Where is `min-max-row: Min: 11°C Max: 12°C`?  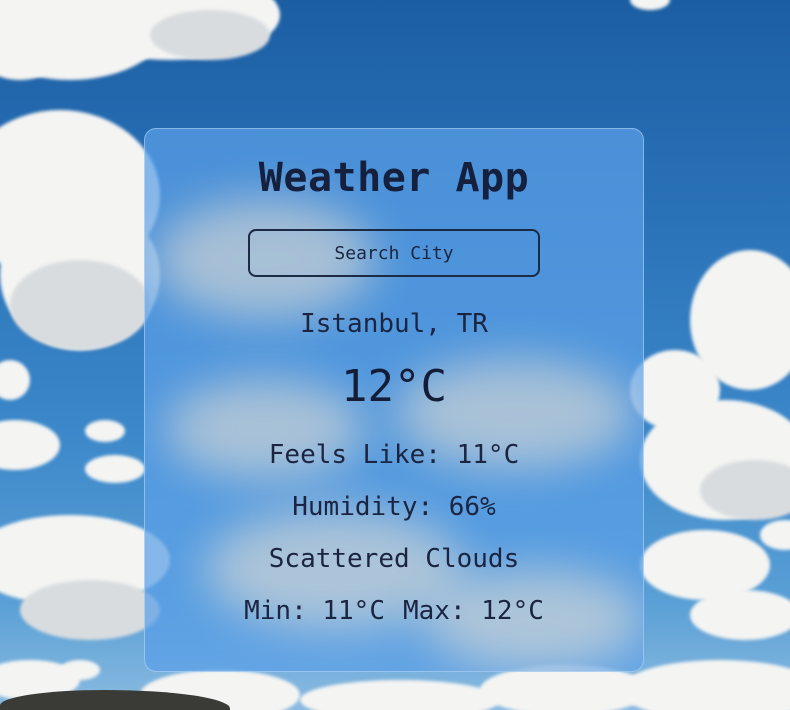
min-max-row: Min: 11°C Max: 12°C is located at coordinates (394, 611).